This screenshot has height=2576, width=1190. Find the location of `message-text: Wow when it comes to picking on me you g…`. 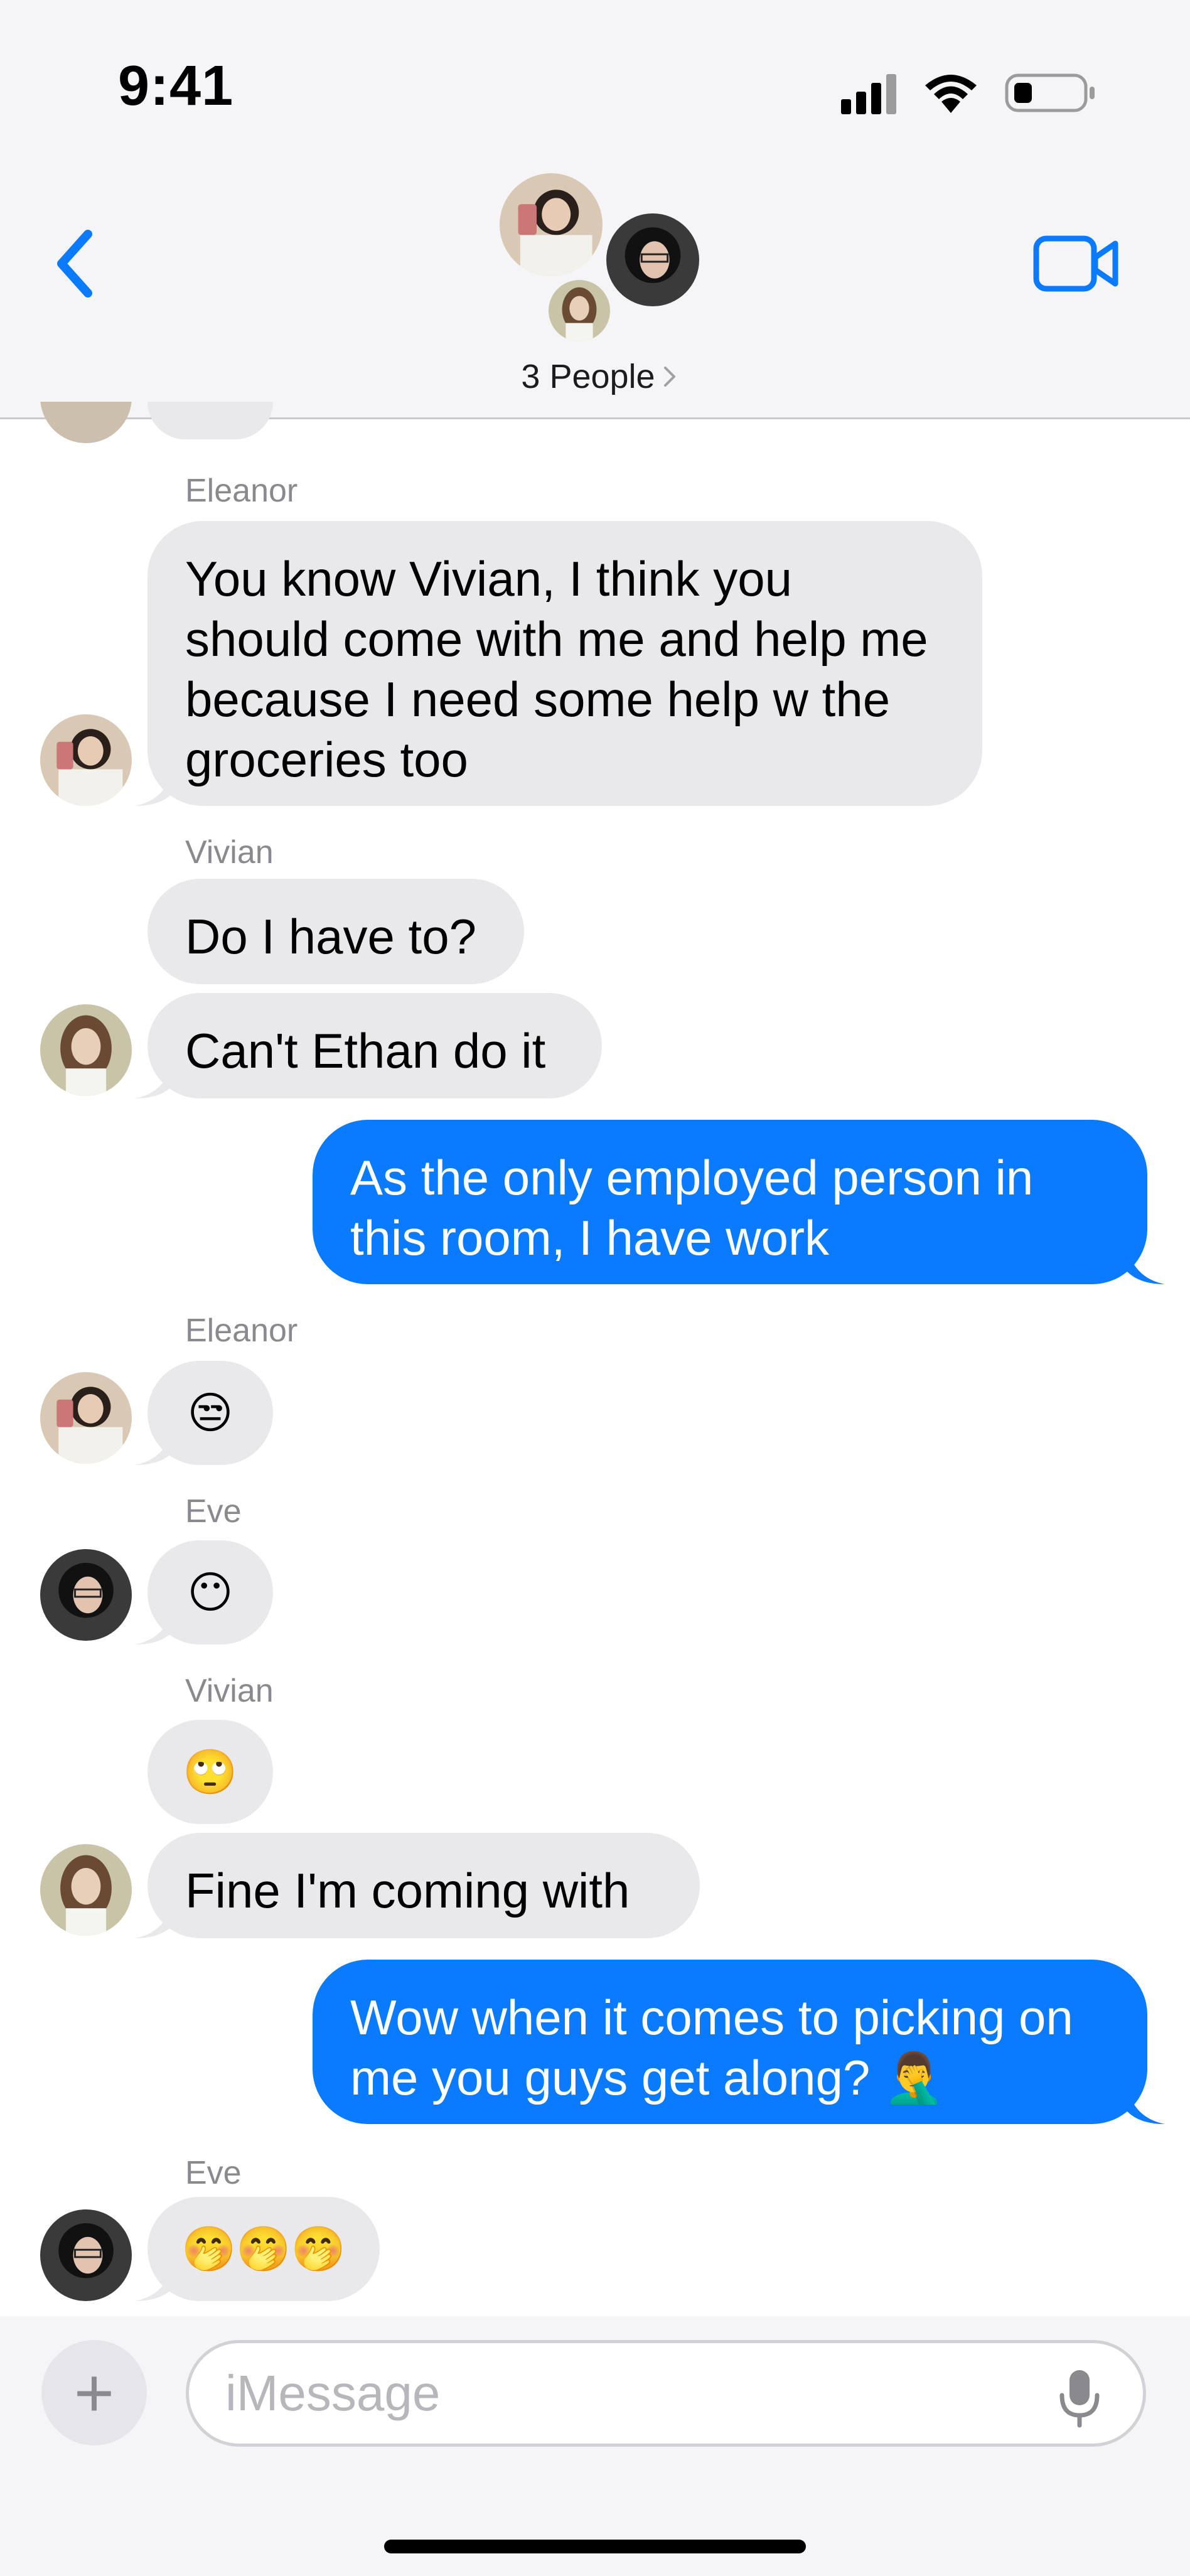

message-text: Wow when it comes to picking on me you g… is located at coordinates (711, 2047).